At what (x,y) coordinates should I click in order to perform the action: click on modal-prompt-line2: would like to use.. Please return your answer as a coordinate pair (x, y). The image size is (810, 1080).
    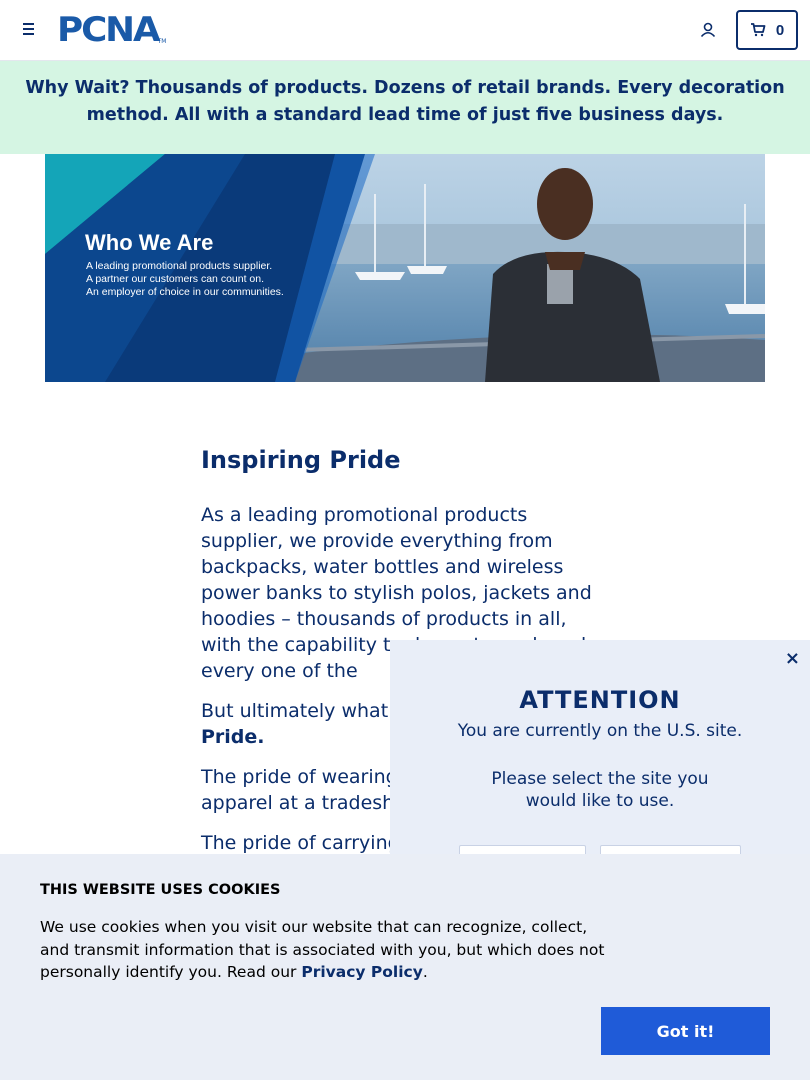
    Looking at the image, I should click on (600, 801).